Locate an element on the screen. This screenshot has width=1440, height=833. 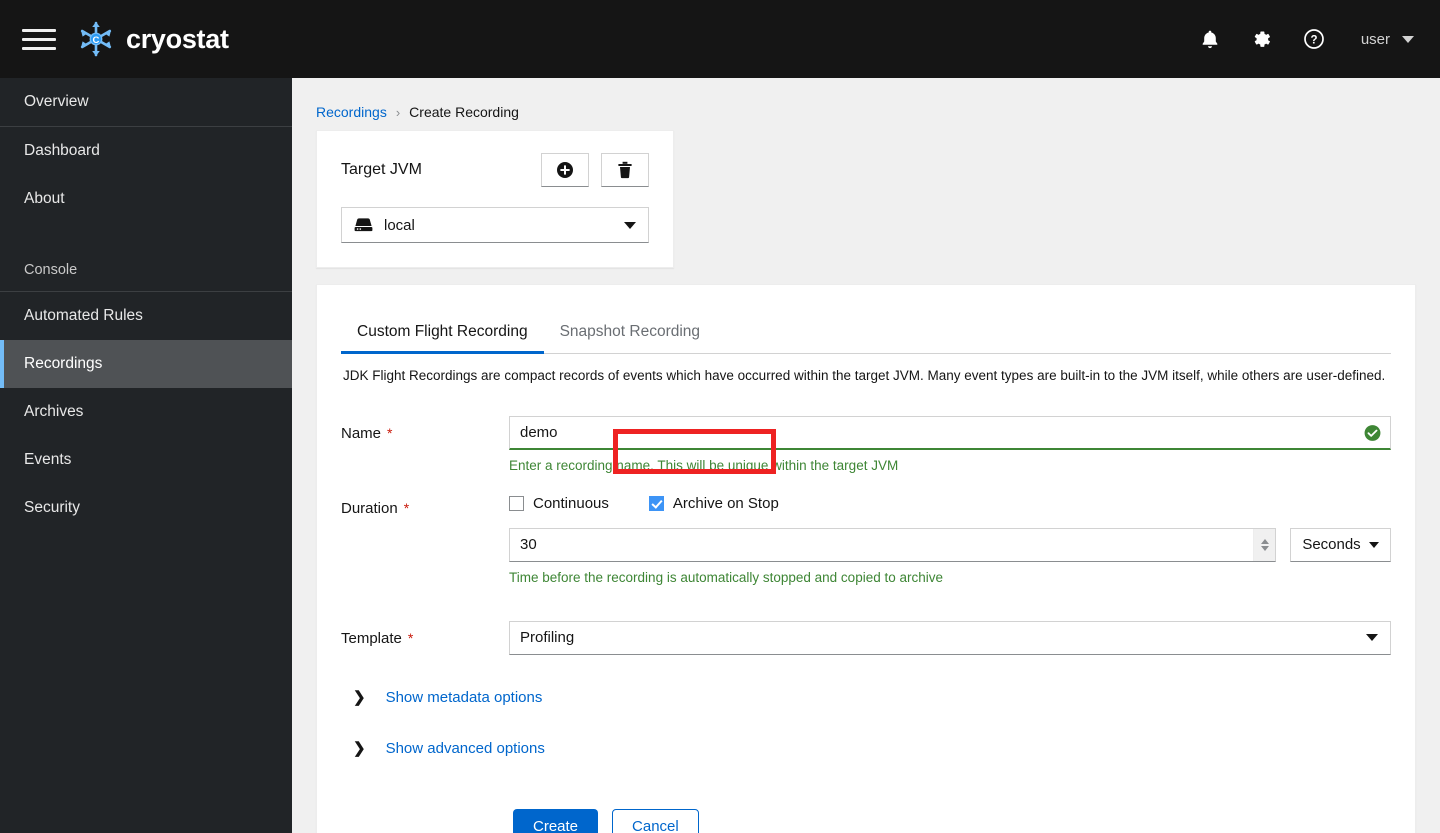
sidebar-section-console: Console is located at coordinates (51, 270).